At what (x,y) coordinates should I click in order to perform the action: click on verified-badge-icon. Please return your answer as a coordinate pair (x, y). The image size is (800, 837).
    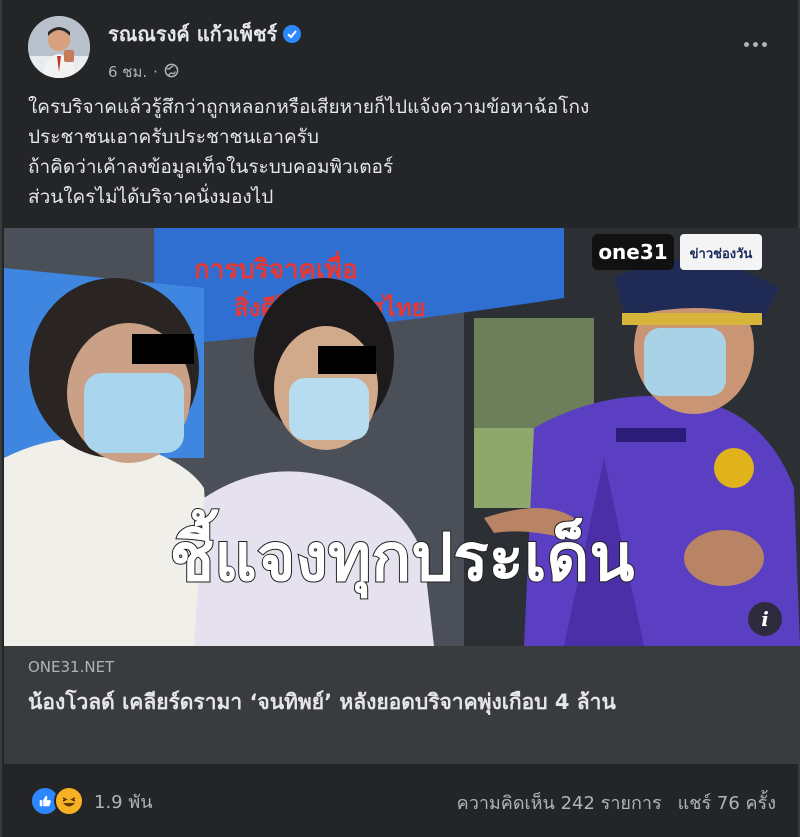
    Looking at the image, I should click on (292, 34).